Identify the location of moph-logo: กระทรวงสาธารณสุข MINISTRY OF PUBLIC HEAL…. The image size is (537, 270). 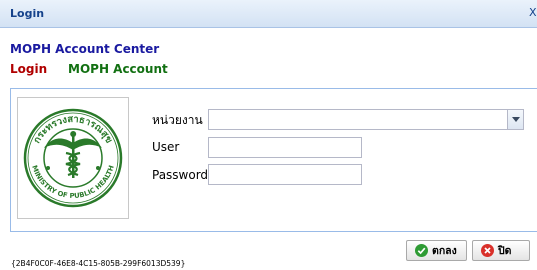
(73, 158).